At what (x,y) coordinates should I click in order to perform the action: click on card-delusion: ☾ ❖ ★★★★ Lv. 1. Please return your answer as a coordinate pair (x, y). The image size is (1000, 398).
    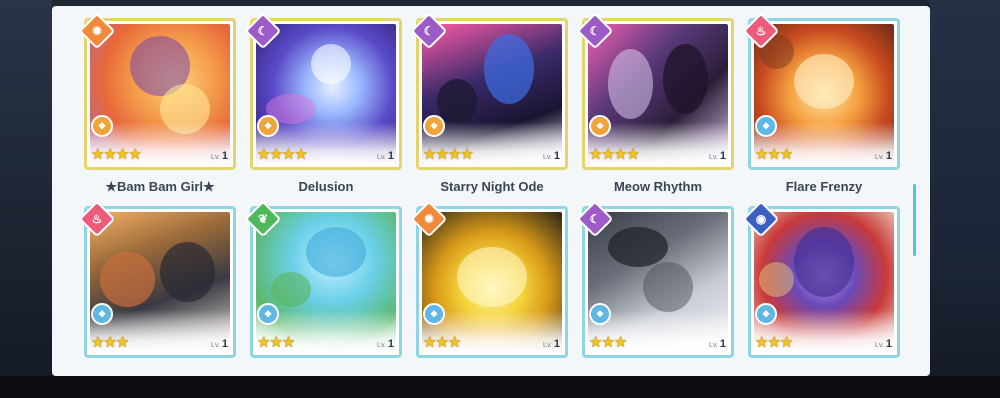
    Looking at the image, I should click on (323, 91).